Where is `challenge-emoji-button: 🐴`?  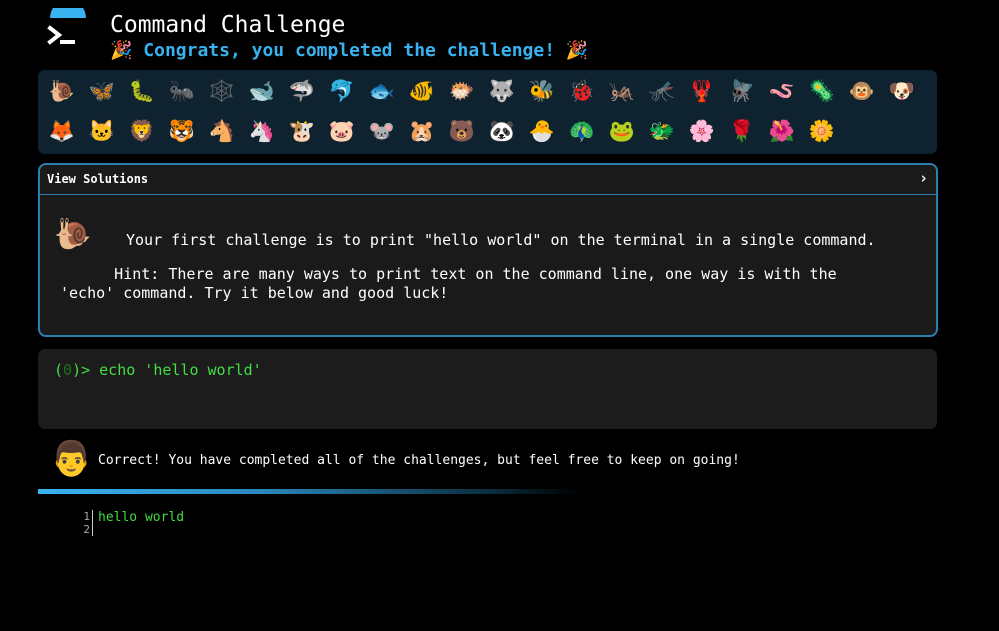 challenge-emoji-button: 🐴 is located at coordinates (222, 131).